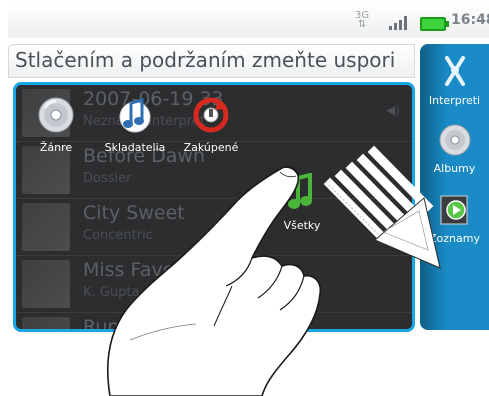 The image size is (489, 396). Describe the element at coordinates (135, 115) in the screenshot. I see `music-note-icon` at that location.